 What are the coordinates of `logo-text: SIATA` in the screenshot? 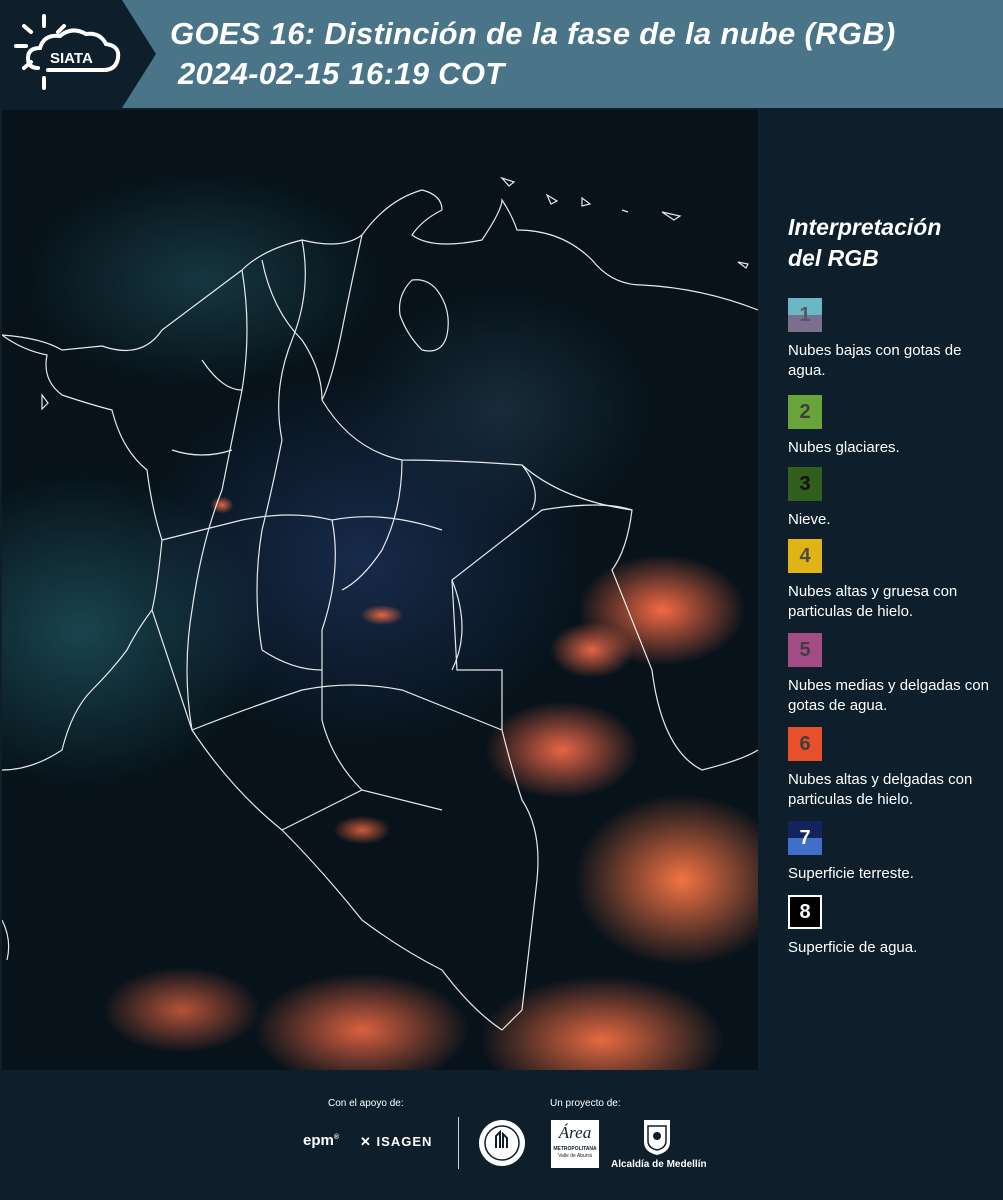 It's located at (71, 58).